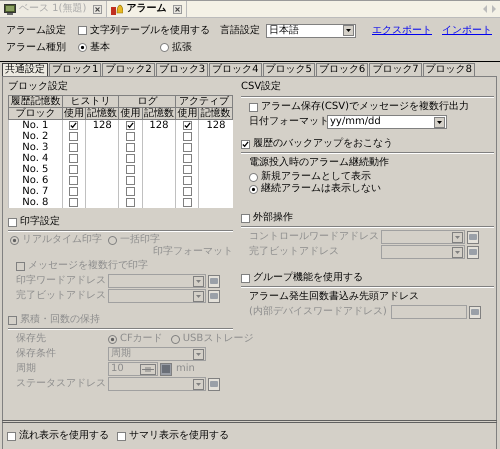 The image size is (500, 449). What do you see at coordinates (35, 158) in the screenshot?
I see `table-cell: No. 4` at bounding box center [35, 158].